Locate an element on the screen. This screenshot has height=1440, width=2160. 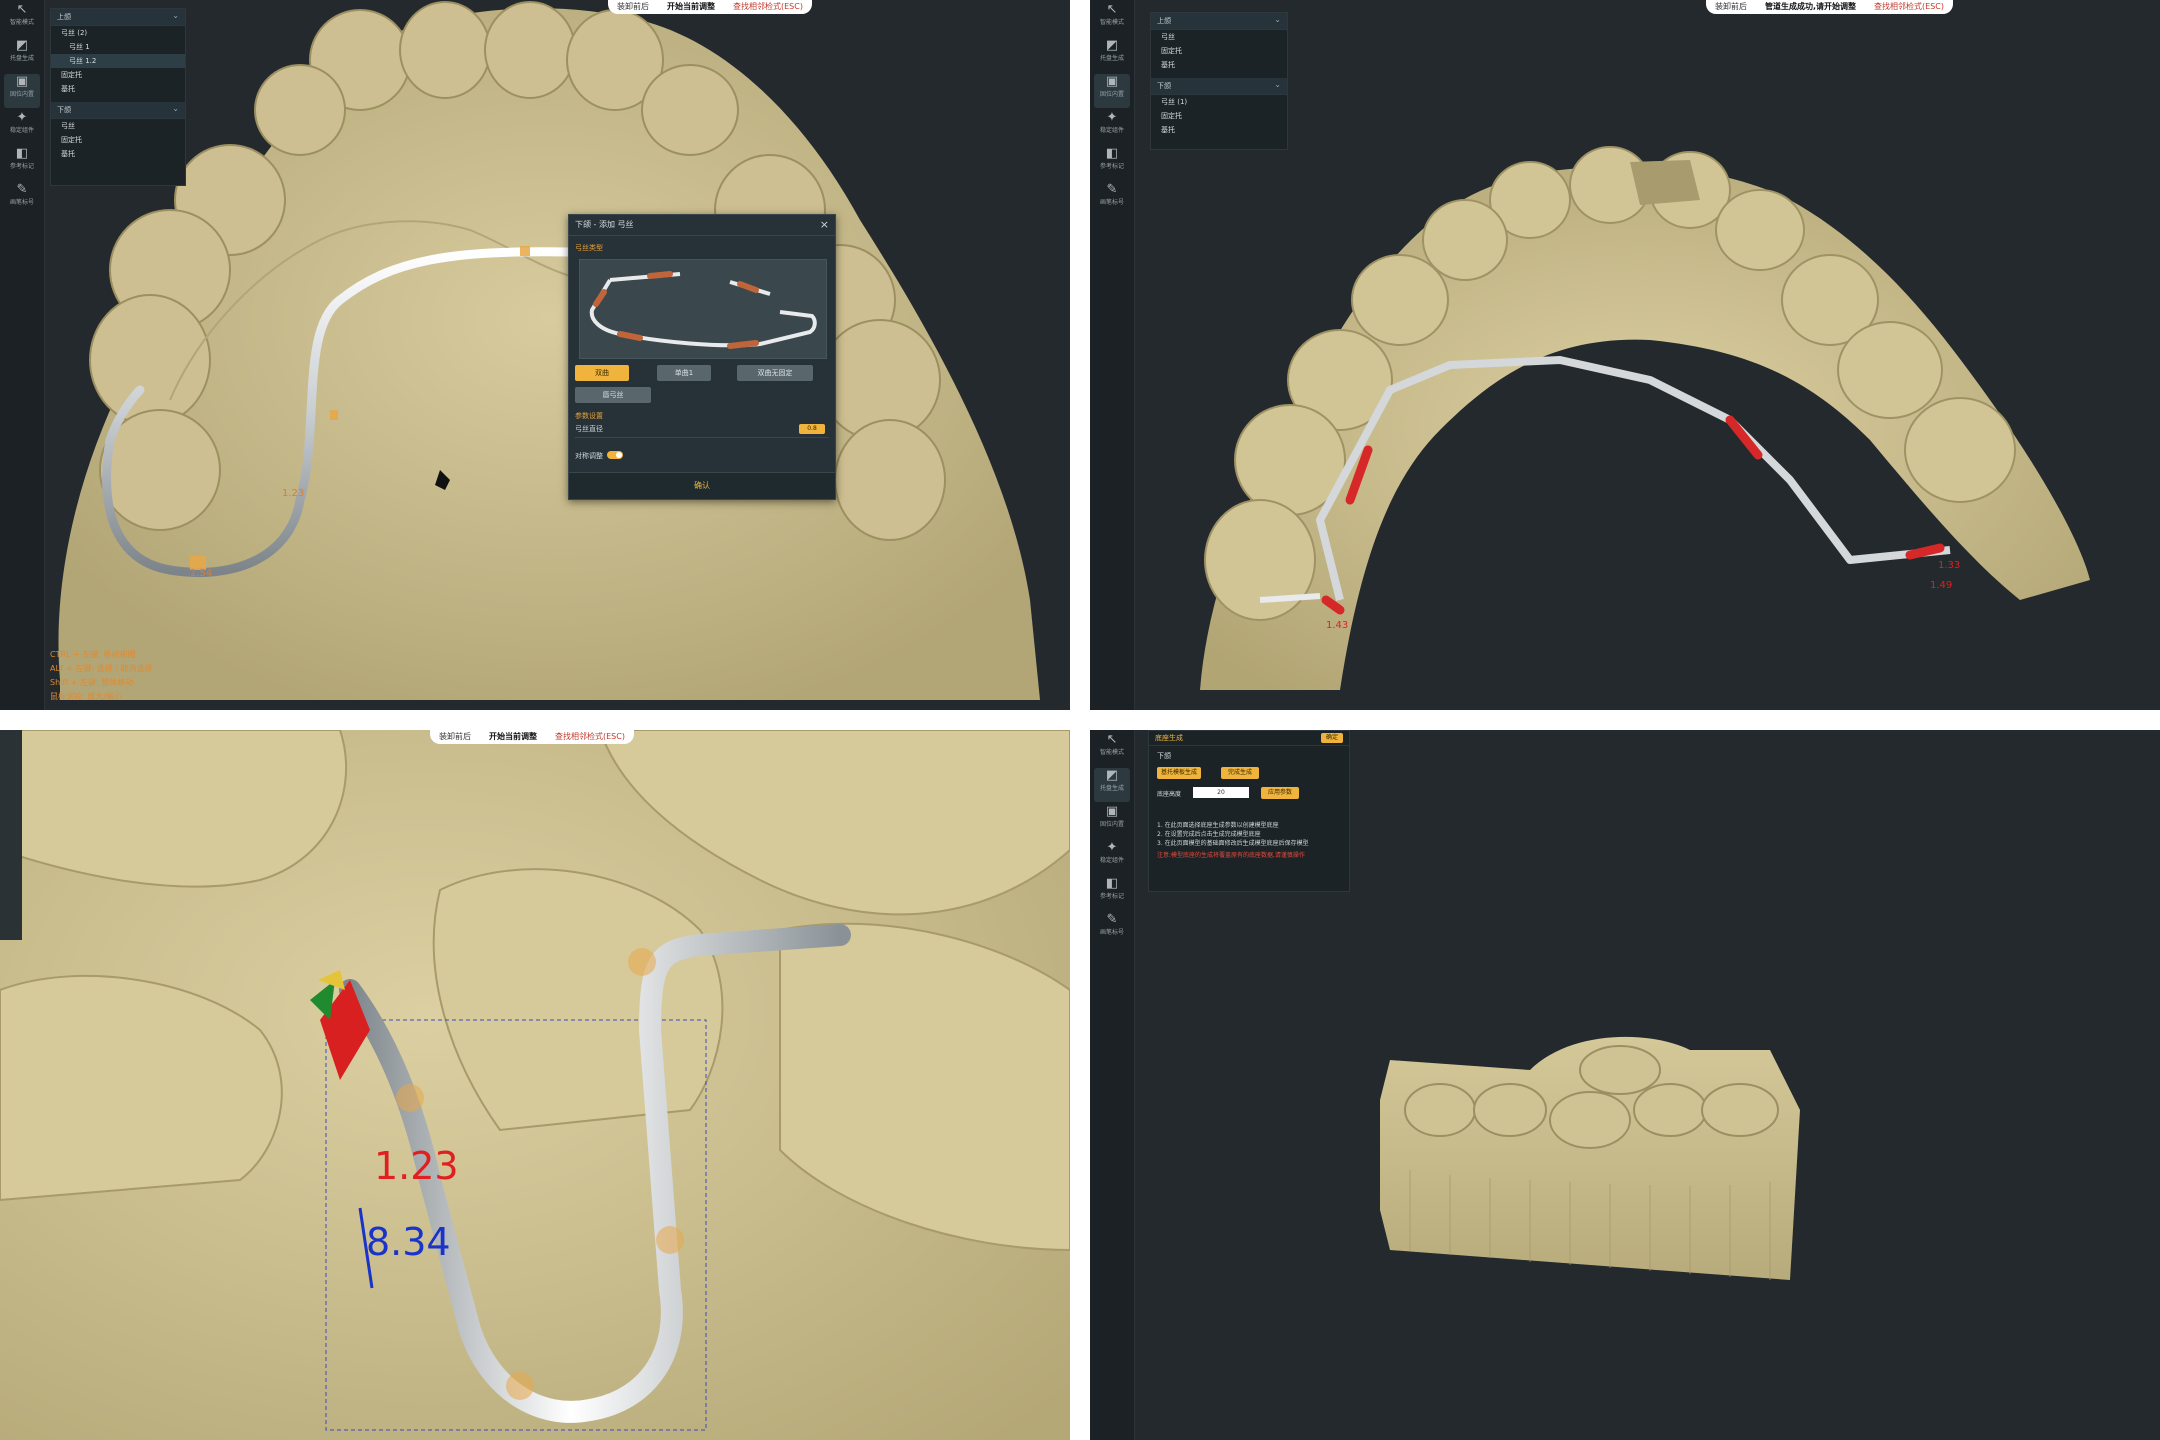
wire-type-labial: 唇弓丝 is located at coordinates (613, 395).